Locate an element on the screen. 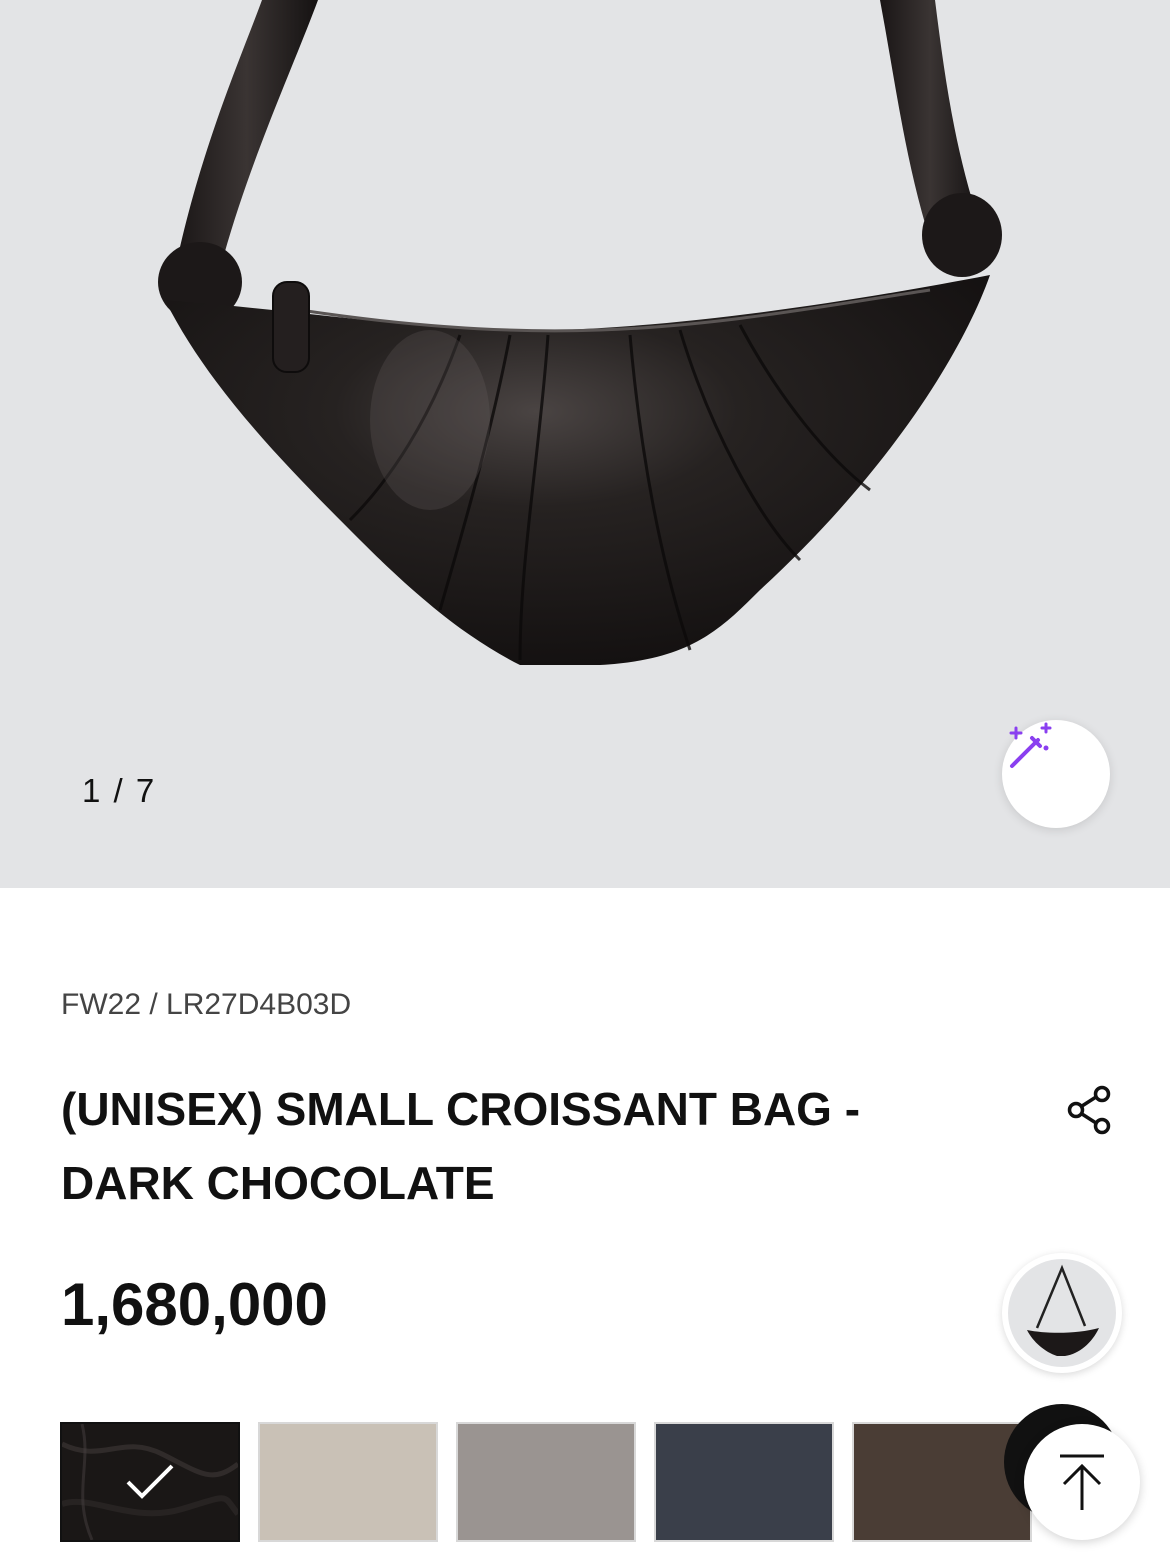 This screenshot has height=1560, width=1170. scroll-to-top-button is located at coordinates (1082, 1482).